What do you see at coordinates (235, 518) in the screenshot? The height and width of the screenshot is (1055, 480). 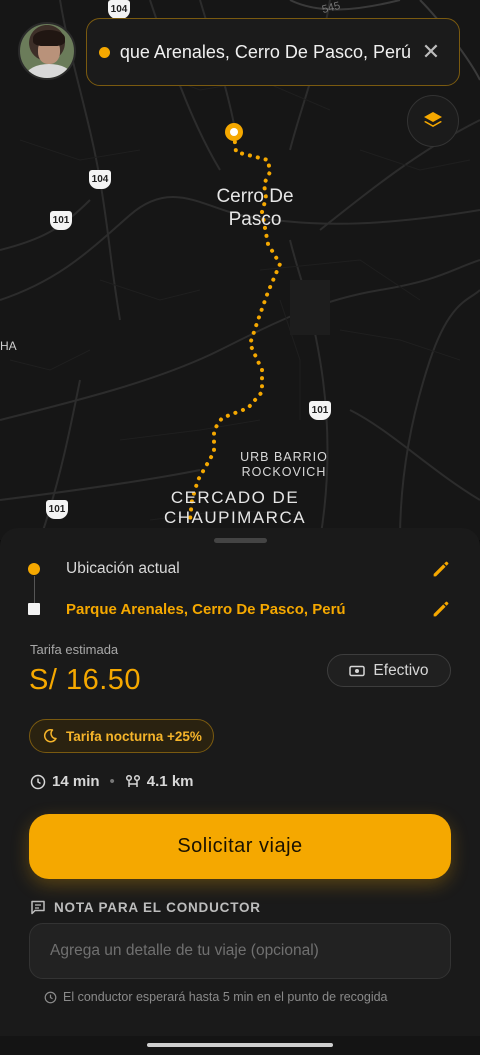 I see `district-label-line2: CHAUPIMARCA` at bounding box center [235, 518].